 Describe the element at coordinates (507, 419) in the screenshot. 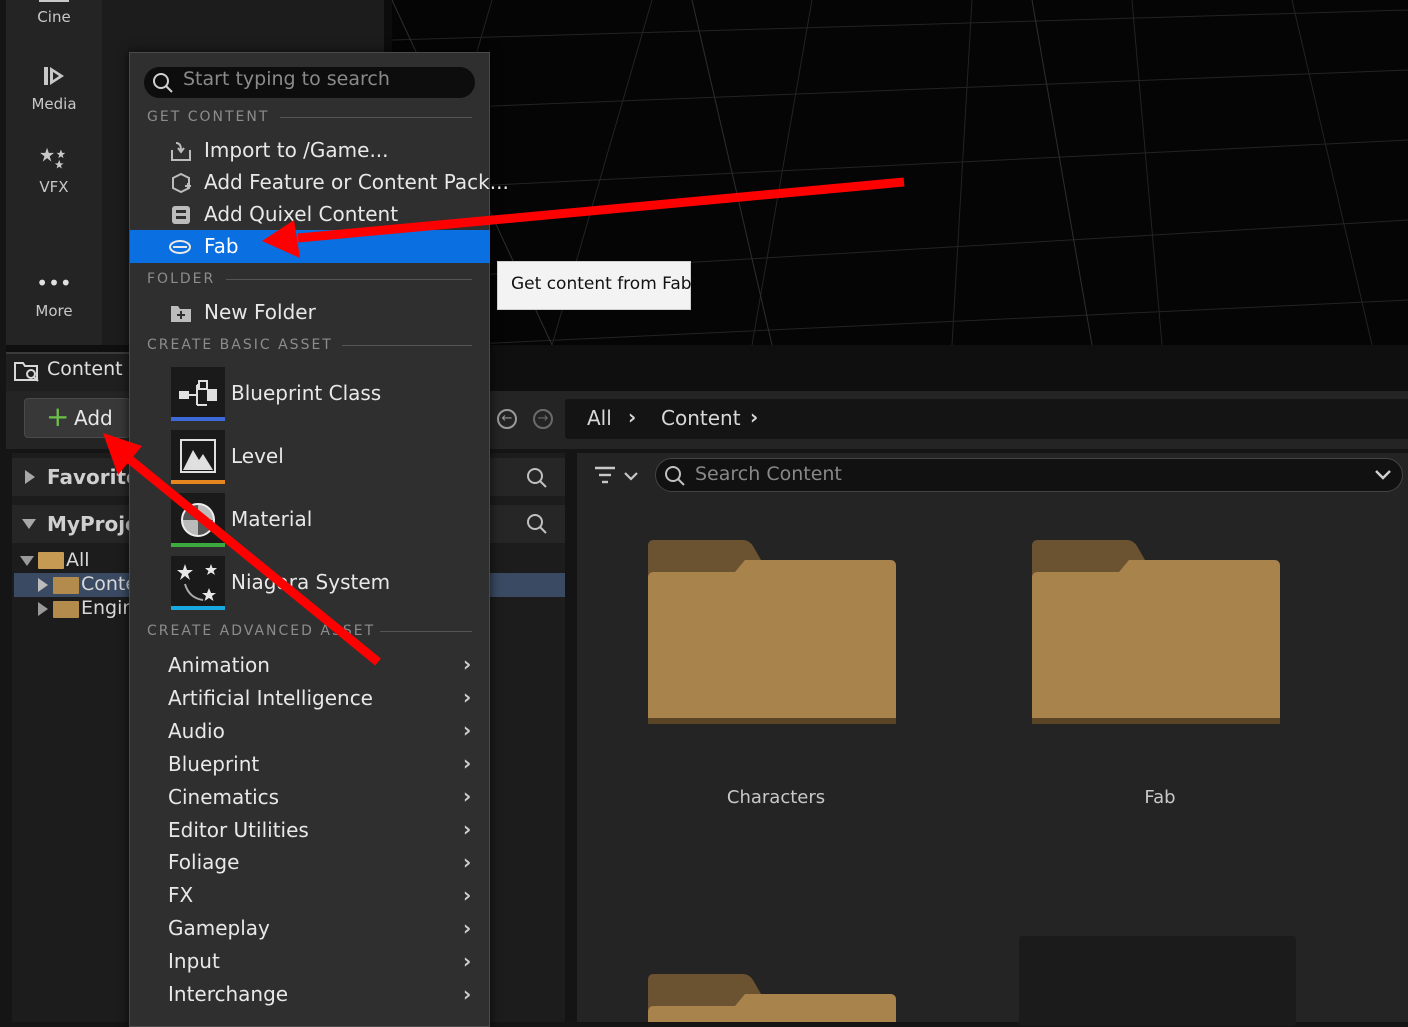

I see `back-arrow-icon: ←` at that location.